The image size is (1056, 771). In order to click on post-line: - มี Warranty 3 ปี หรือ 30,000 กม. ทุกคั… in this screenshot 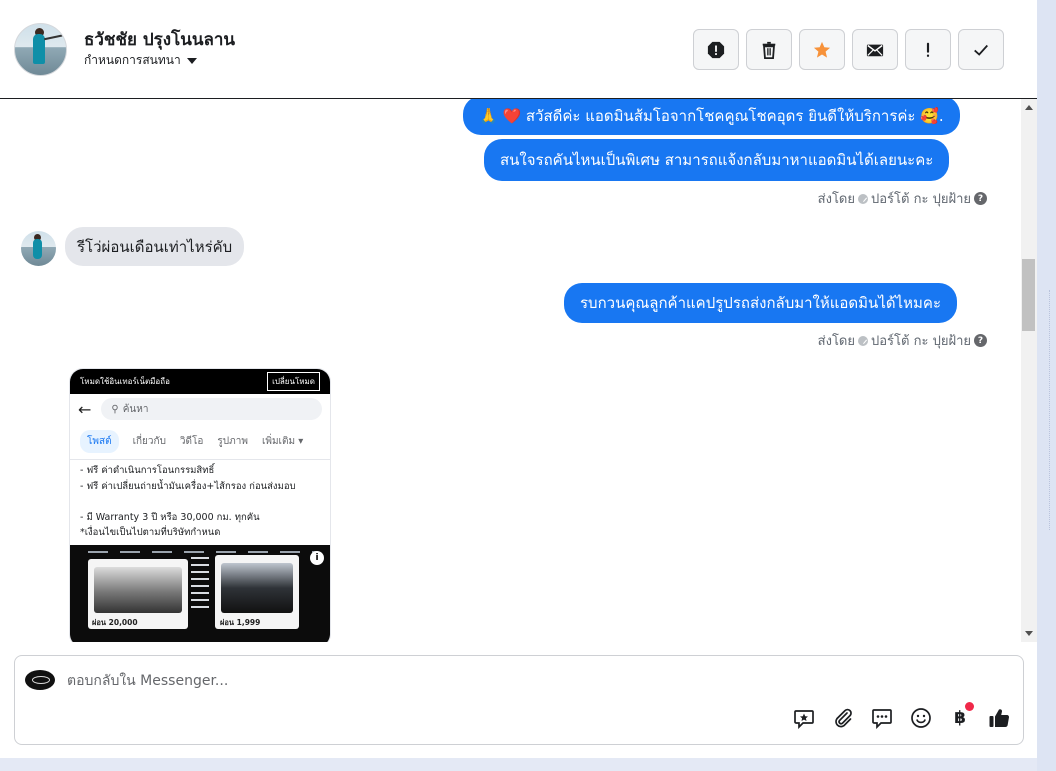, I will do `click(170, 517)`.